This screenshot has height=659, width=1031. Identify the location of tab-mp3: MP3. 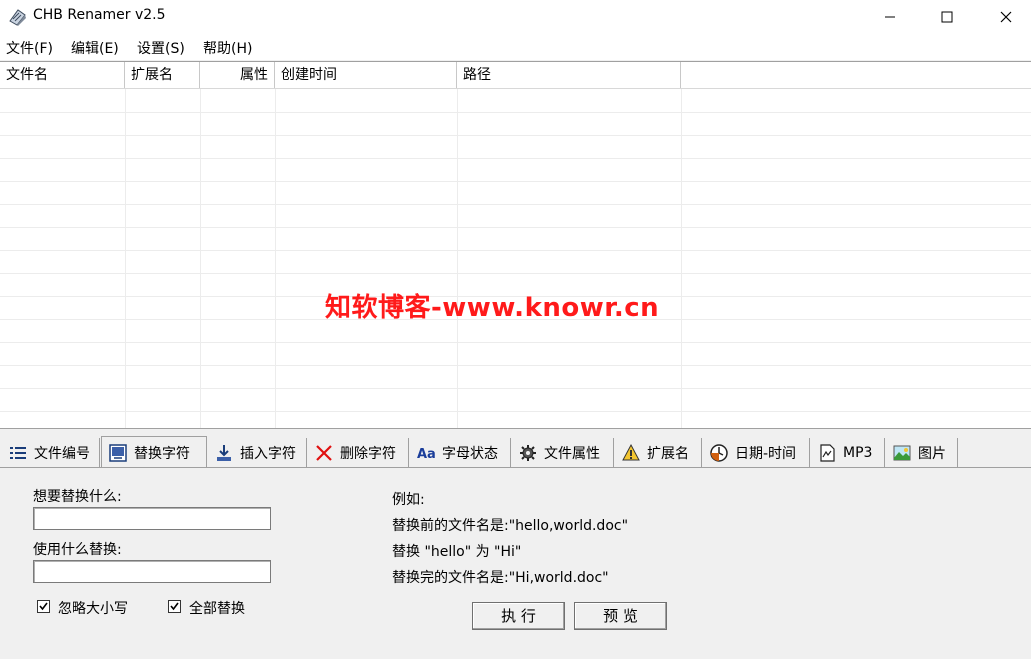
(848, 453).